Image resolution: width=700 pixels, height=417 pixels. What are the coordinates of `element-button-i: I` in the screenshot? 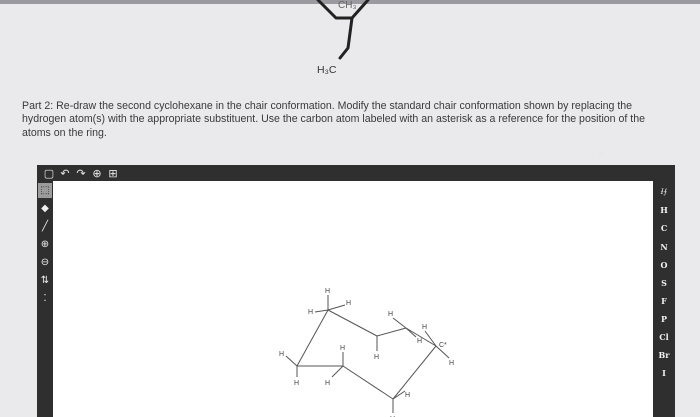 It's located at (664, 373).